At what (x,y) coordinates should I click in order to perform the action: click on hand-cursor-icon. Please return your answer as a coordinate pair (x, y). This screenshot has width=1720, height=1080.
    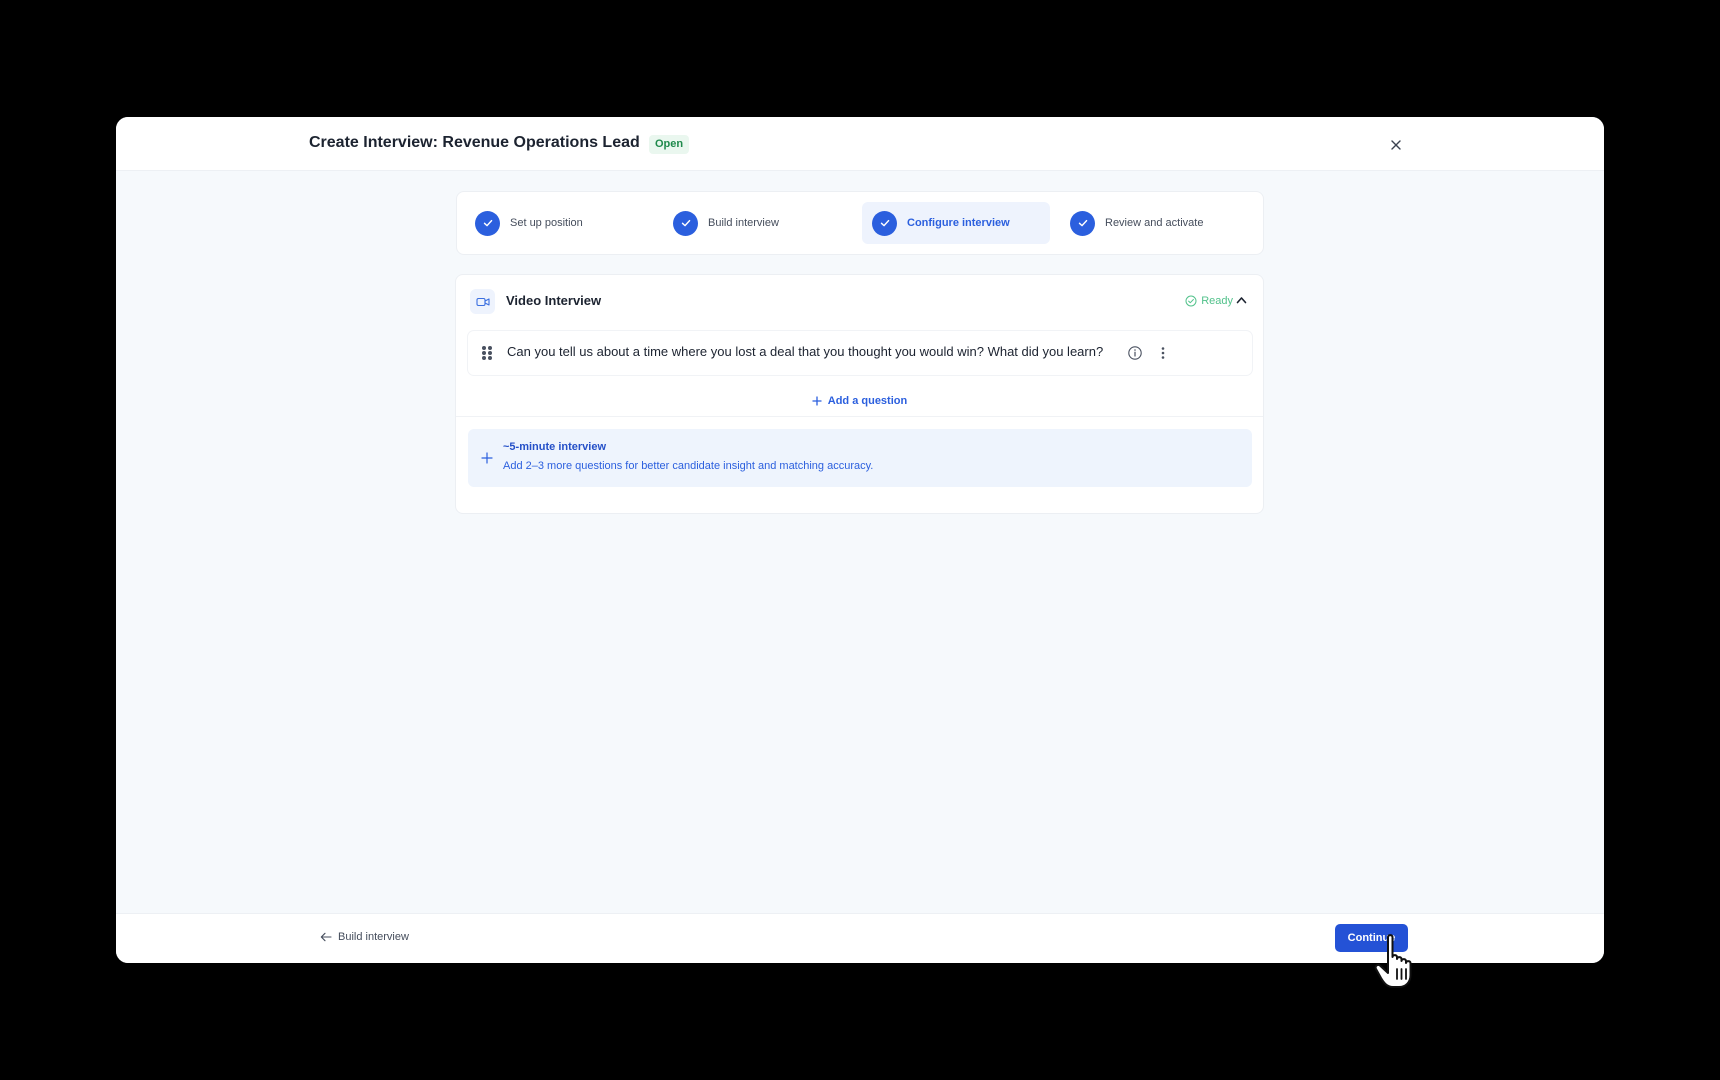
    Looking at the image, I should click on (1393, 961).